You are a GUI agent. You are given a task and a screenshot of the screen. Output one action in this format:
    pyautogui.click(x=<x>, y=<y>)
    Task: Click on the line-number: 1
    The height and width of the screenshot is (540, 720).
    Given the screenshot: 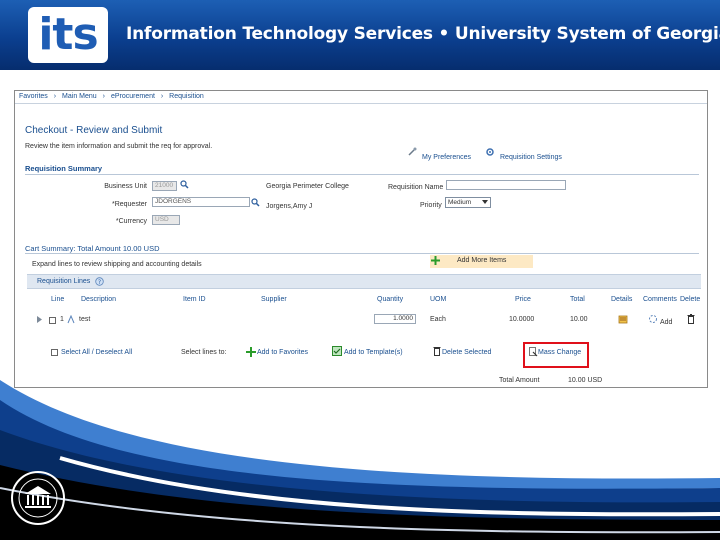 What is the action you would take?
    pyautogui.click(x=62, y=319)
    